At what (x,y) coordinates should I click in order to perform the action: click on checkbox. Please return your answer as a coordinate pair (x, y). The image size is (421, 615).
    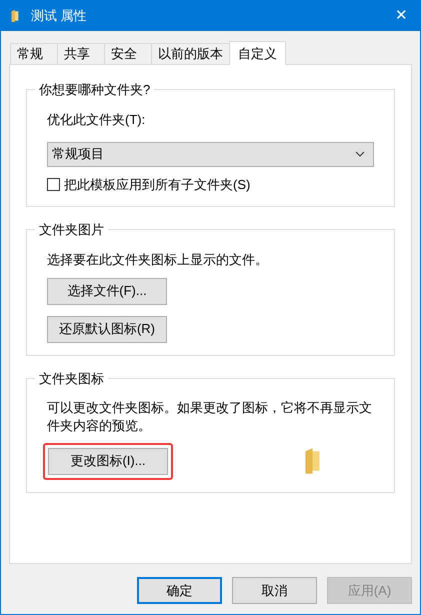
    Looking at the image, I should click on (53, 184).